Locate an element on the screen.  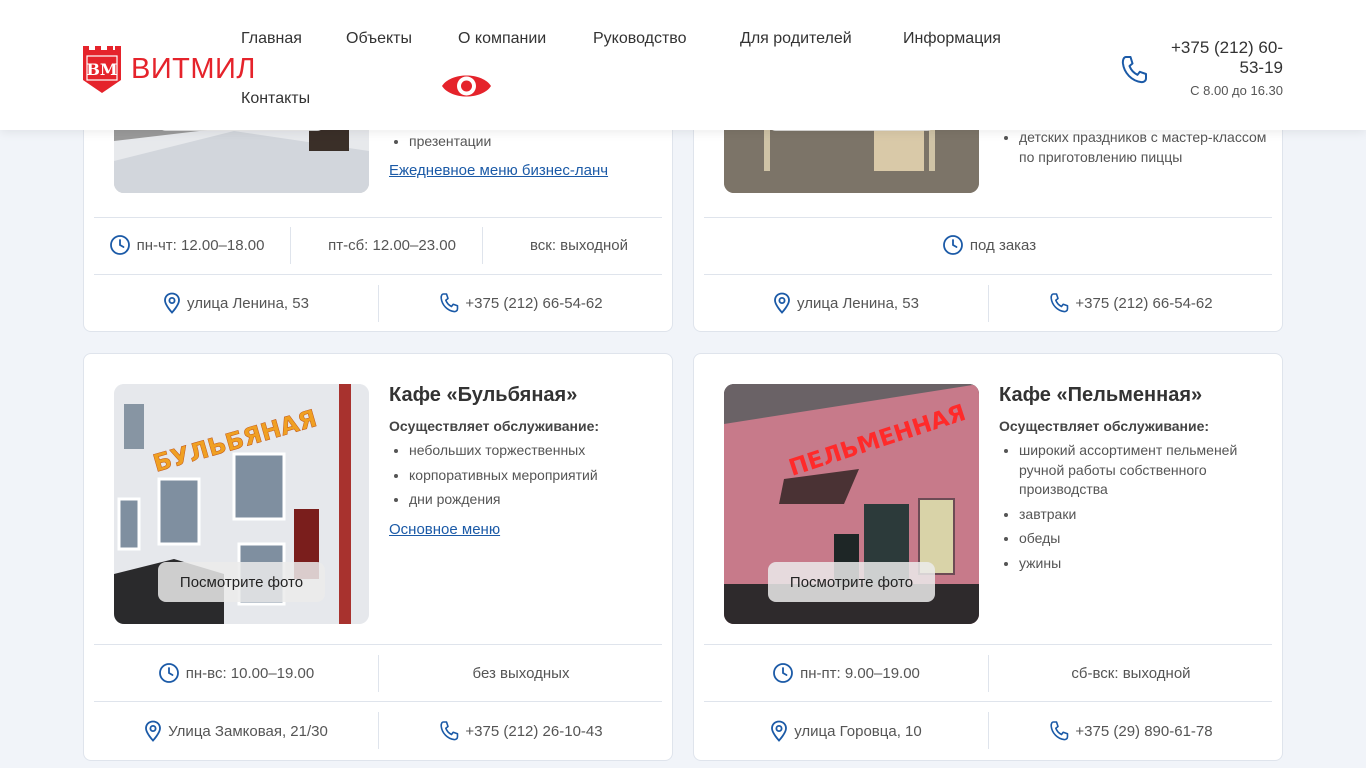
service-item: презентации is located at coordinates (450, 142).